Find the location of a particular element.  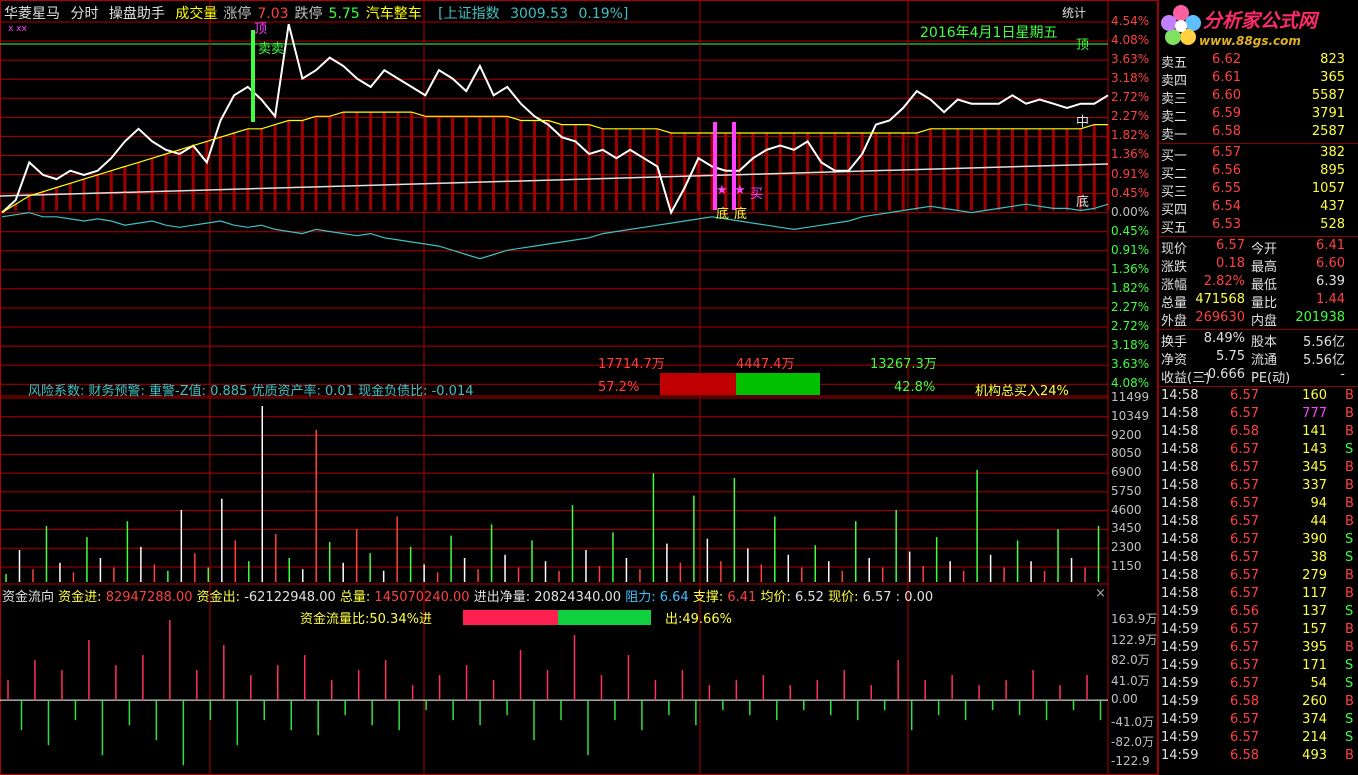

bid-row: 买二 6.56 895 is located at coordinates (1258, 172).